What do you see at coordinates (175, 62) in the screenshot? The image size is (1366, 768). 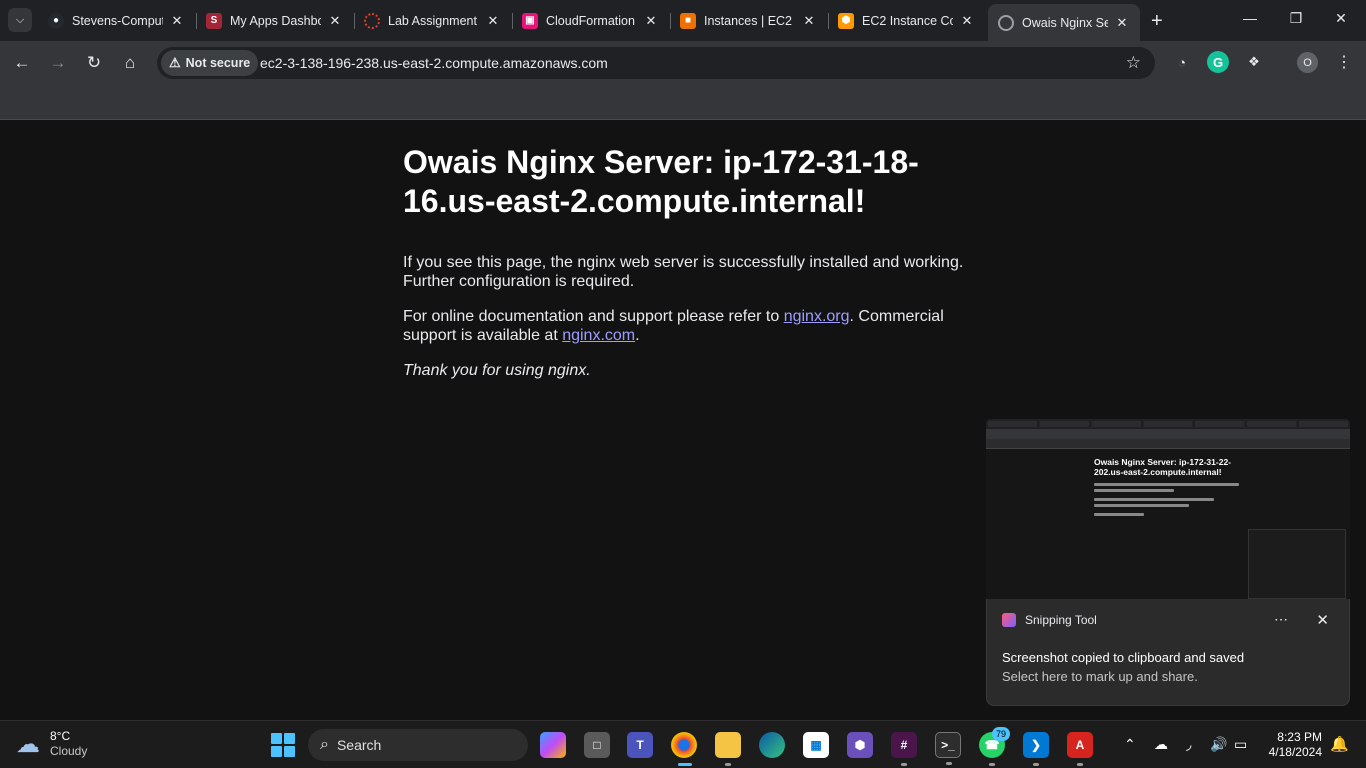 I see `warning-icon: ⚠` at bounding box center [175, 62].